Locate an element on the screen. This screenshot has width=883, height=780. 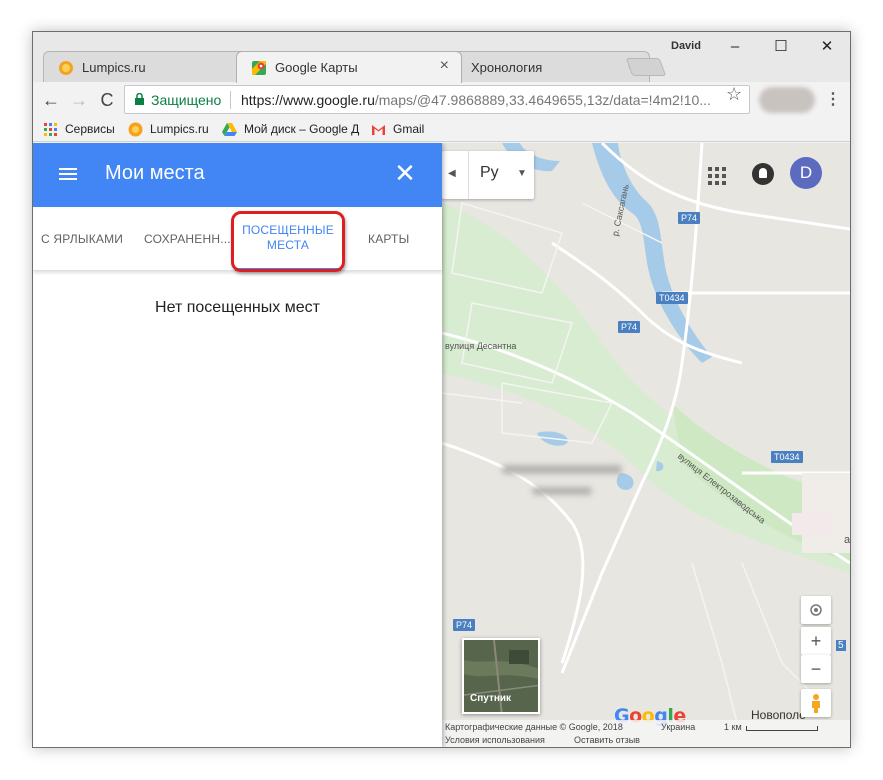
tab-label: Google Карты is located at coordinates (316, 67).